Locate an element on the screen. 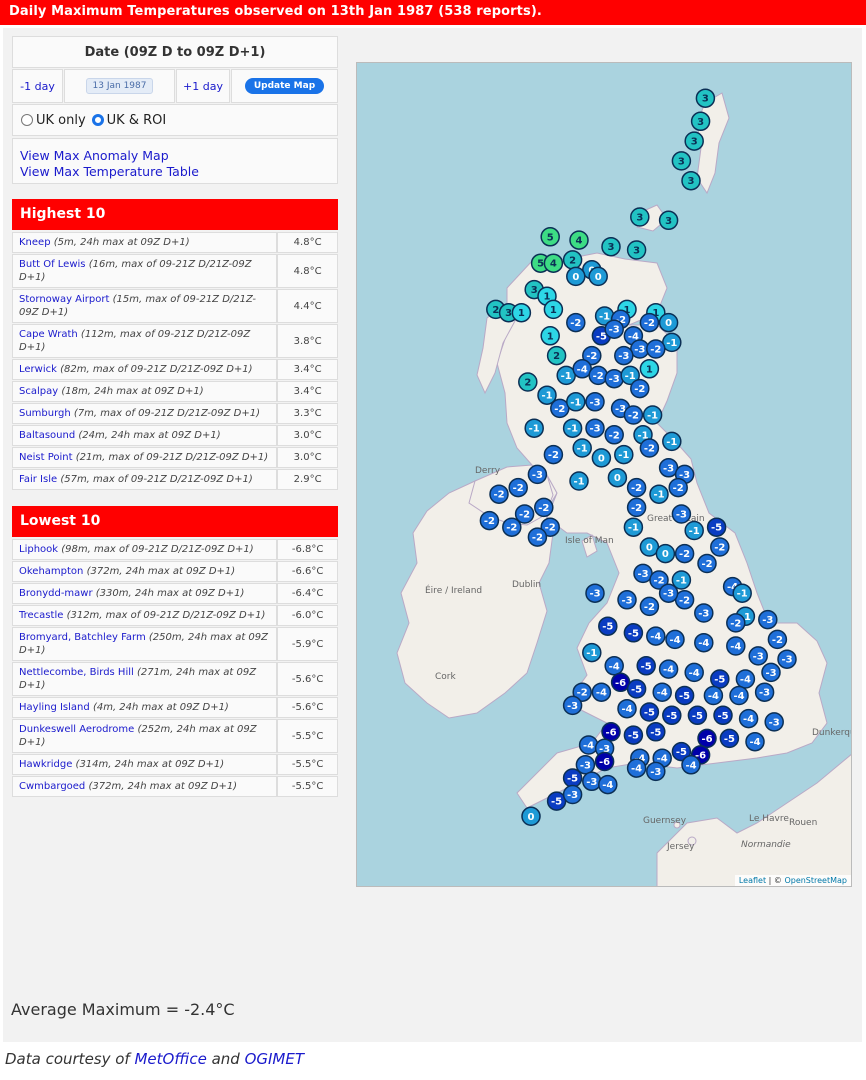  station-name-link: Stornoway Airport is located at coordinates (64, 299).